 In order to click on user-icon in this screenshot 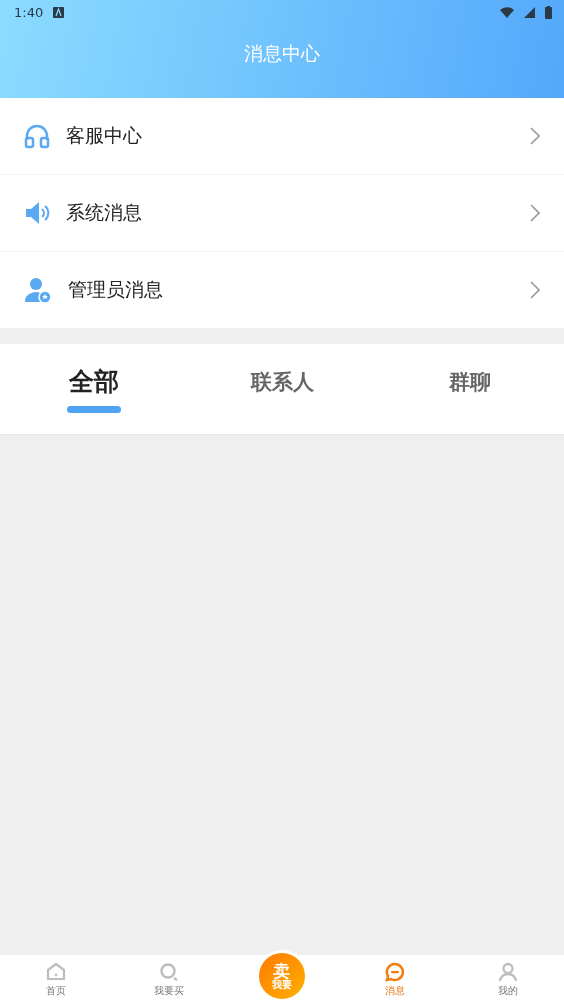, I will do `click(507, 972)`.